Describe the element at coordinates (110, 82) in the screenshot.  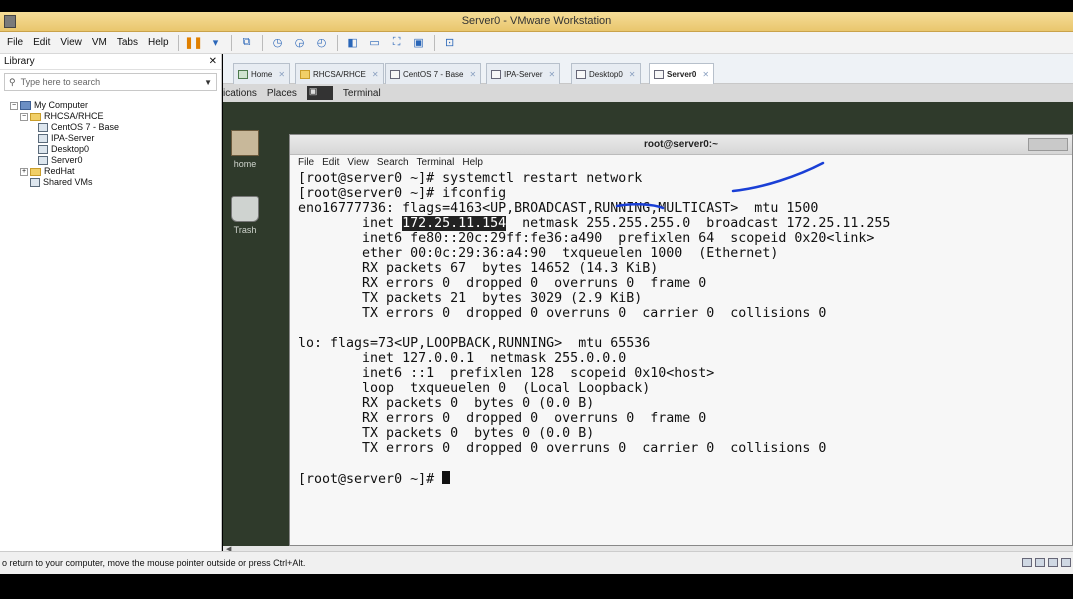
I see `library-search-input: ⚲ Type here to search ▼` at that location.